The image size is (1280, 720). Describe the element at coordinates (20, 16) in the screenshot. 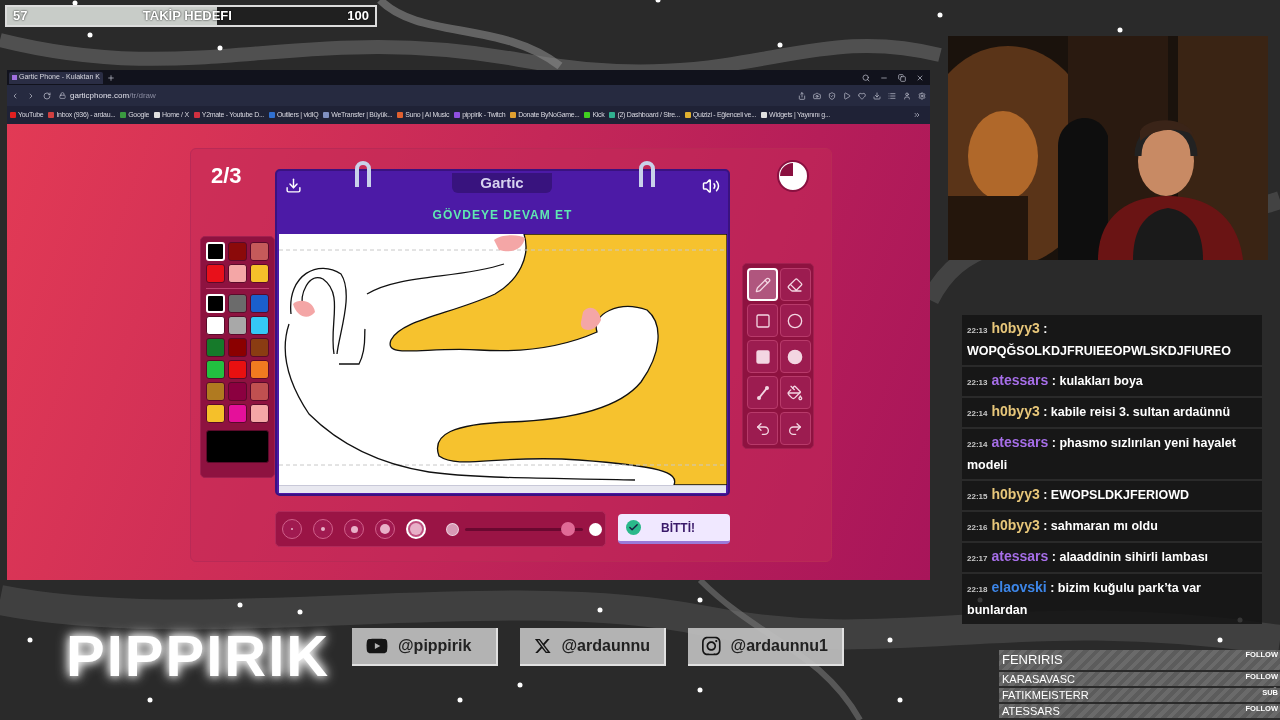

I see `goal-current: 57` at that location.